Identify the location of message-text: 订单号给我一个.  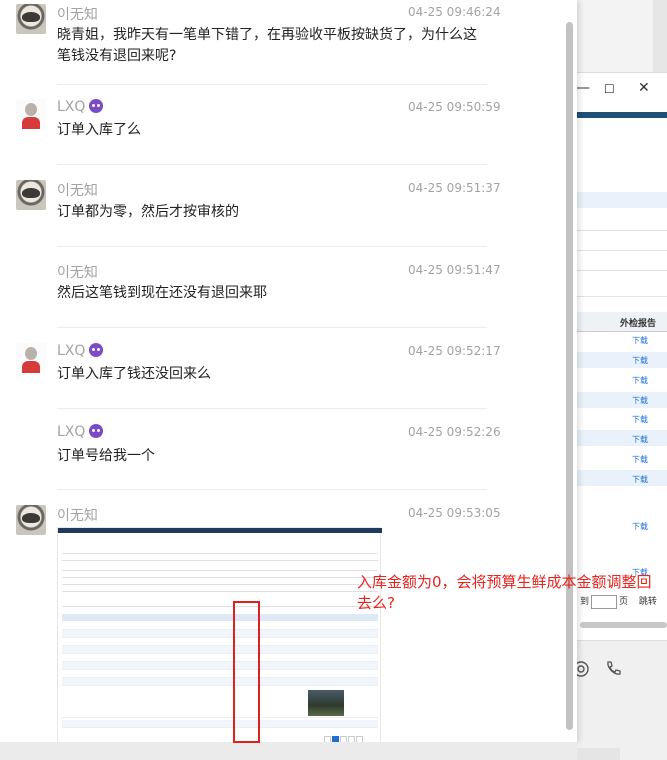
(106, 456).